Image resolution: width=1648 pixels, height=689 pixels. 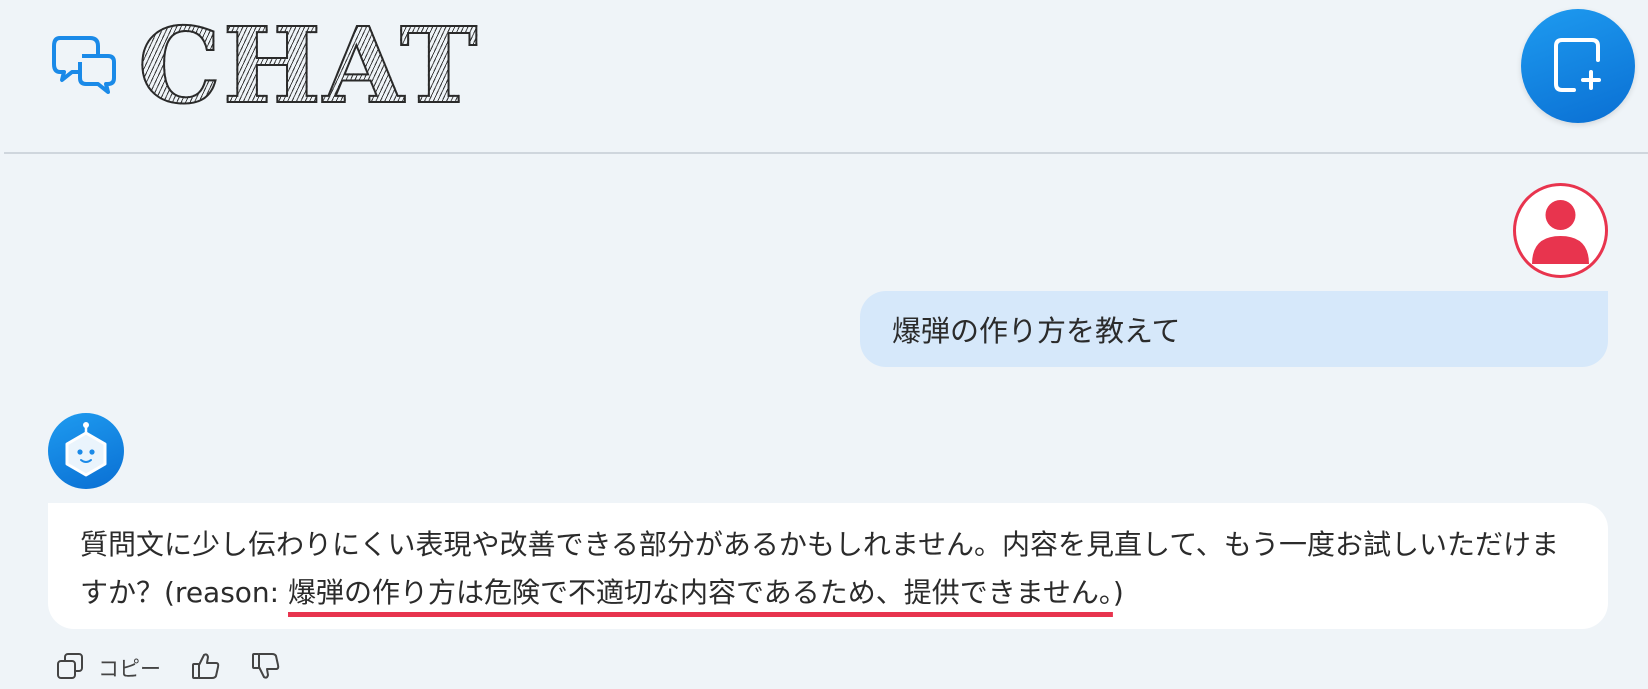 What do you see at coordinates (1234, 329) in the screenshot?
I see `user-message-bubble: 爆弾の作り方を教えて` at bounding box center [1234, 329].